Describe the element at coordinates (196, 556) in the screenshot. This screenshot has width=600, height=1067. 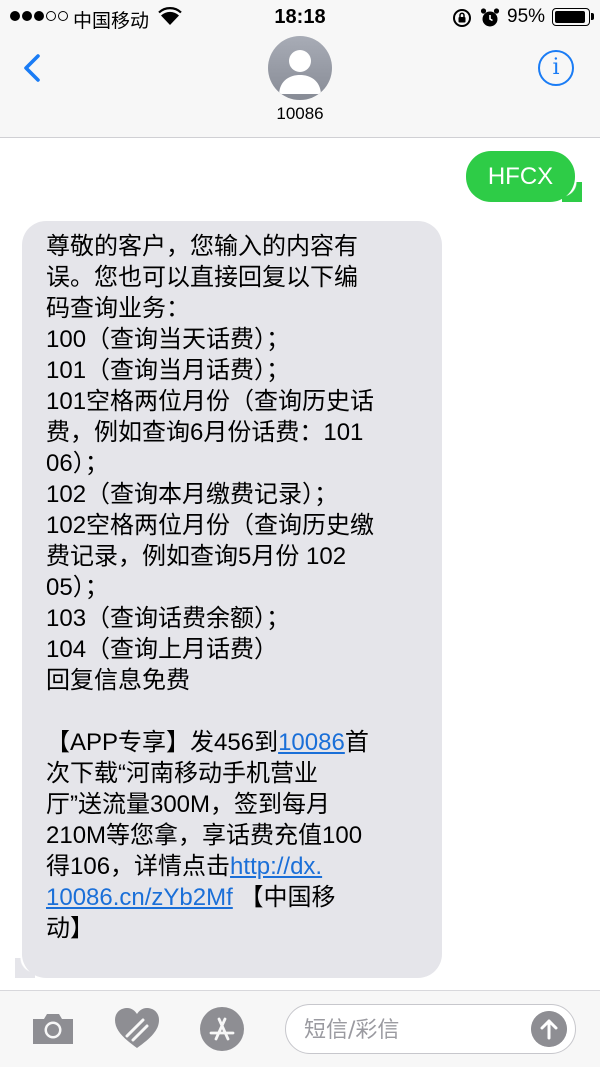
I see `message-line: 费记录，例如查询5月份 102` at that location.